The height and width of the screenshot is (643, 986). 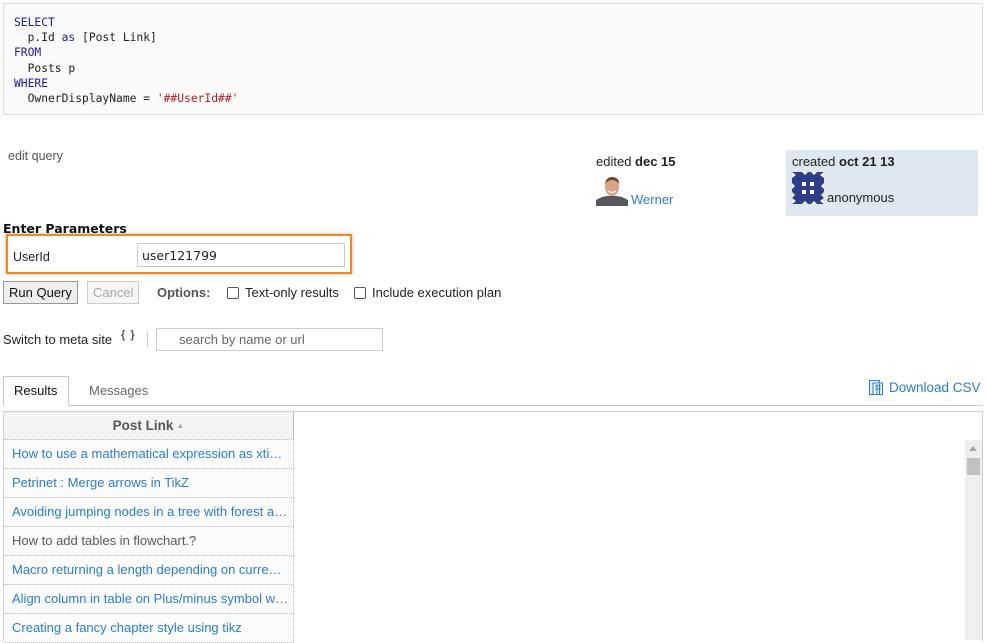 What do you see at coordinates (45, 68) in the screenshot?
I see `sql-text: Posts p` at bounding box center [45, 68].